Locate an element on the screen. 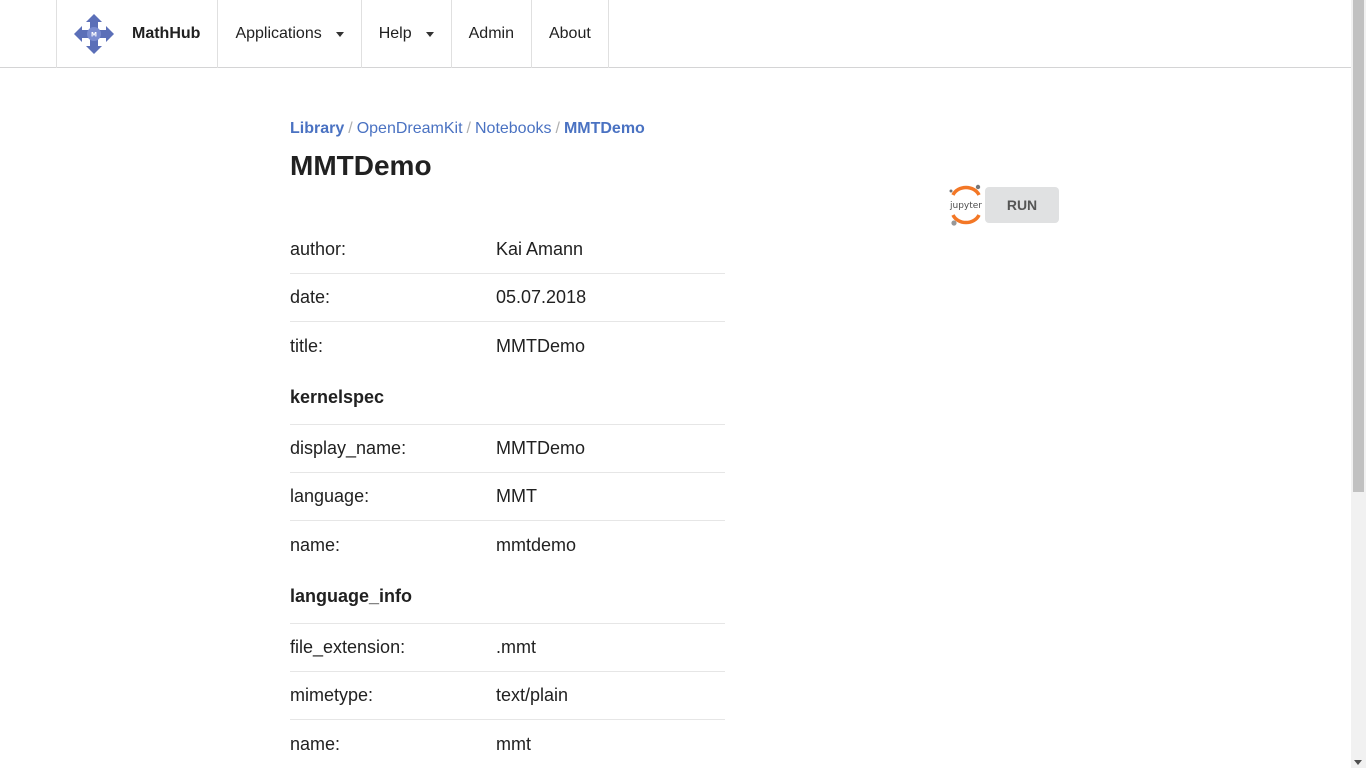 Image resolution: width=1366 pixels, height=768 pixels. metadata-value: MMT is located at coordinates (516, 496).